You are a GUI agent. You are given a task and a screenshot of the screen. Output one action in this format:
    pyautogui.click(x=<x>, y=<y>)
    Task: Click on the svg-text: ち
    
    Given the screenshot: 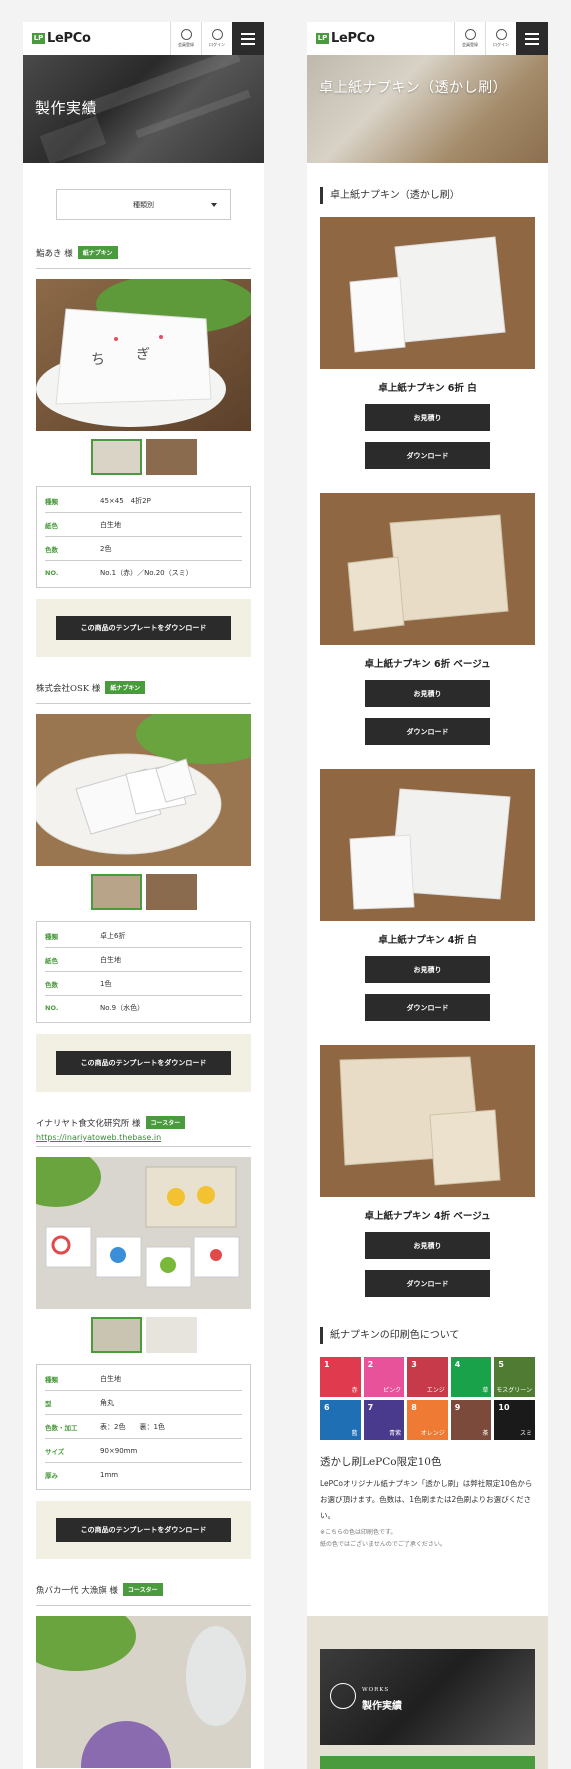 What is the action you would take?
    pyautogui.click(x=98, y=360)
    